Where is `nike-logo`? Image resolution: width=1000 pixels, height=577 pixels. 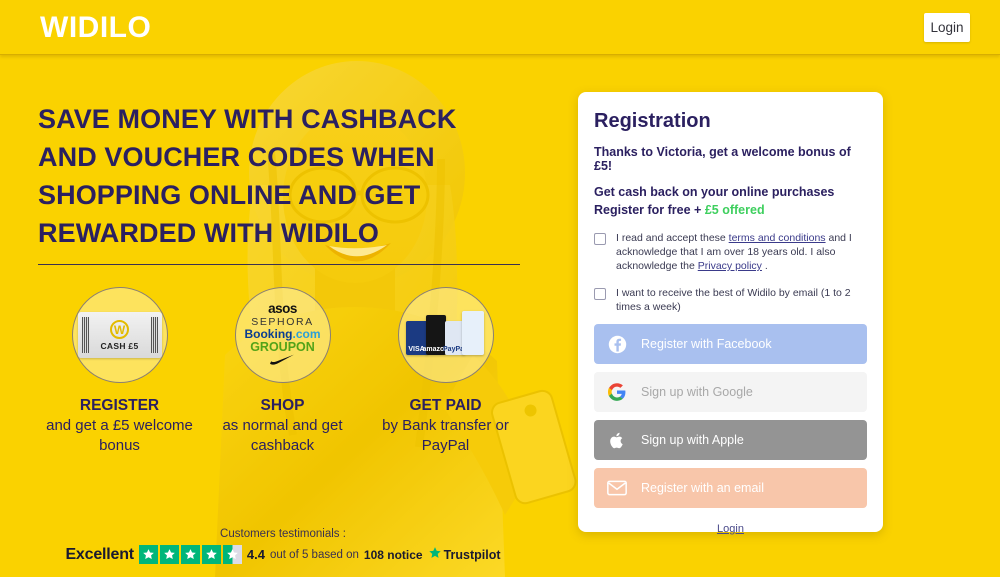 nike-logo is located at coordinates (282, 361).